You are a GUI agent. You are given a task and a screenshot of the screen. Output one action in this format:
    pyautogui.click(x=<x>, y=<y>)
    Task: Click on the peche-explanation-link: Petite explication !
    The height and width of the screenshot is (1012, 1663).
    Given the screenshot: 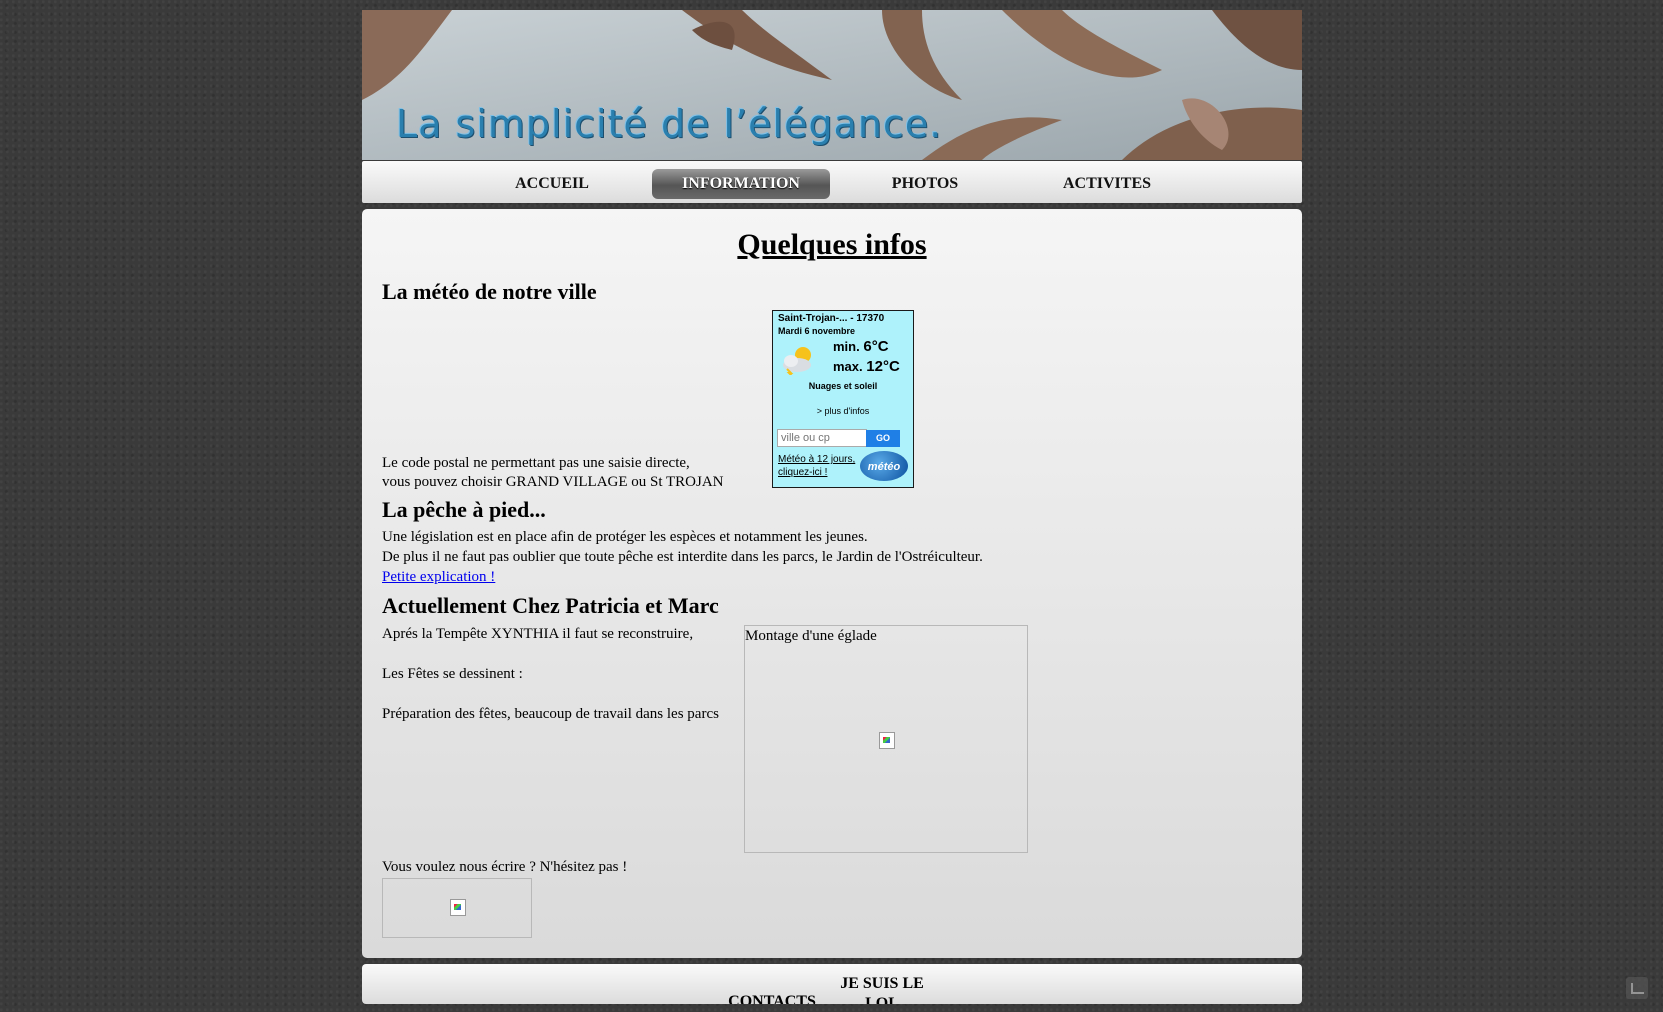 What is the action you would take?
    pyautogui.click(x=438, y=577)
    